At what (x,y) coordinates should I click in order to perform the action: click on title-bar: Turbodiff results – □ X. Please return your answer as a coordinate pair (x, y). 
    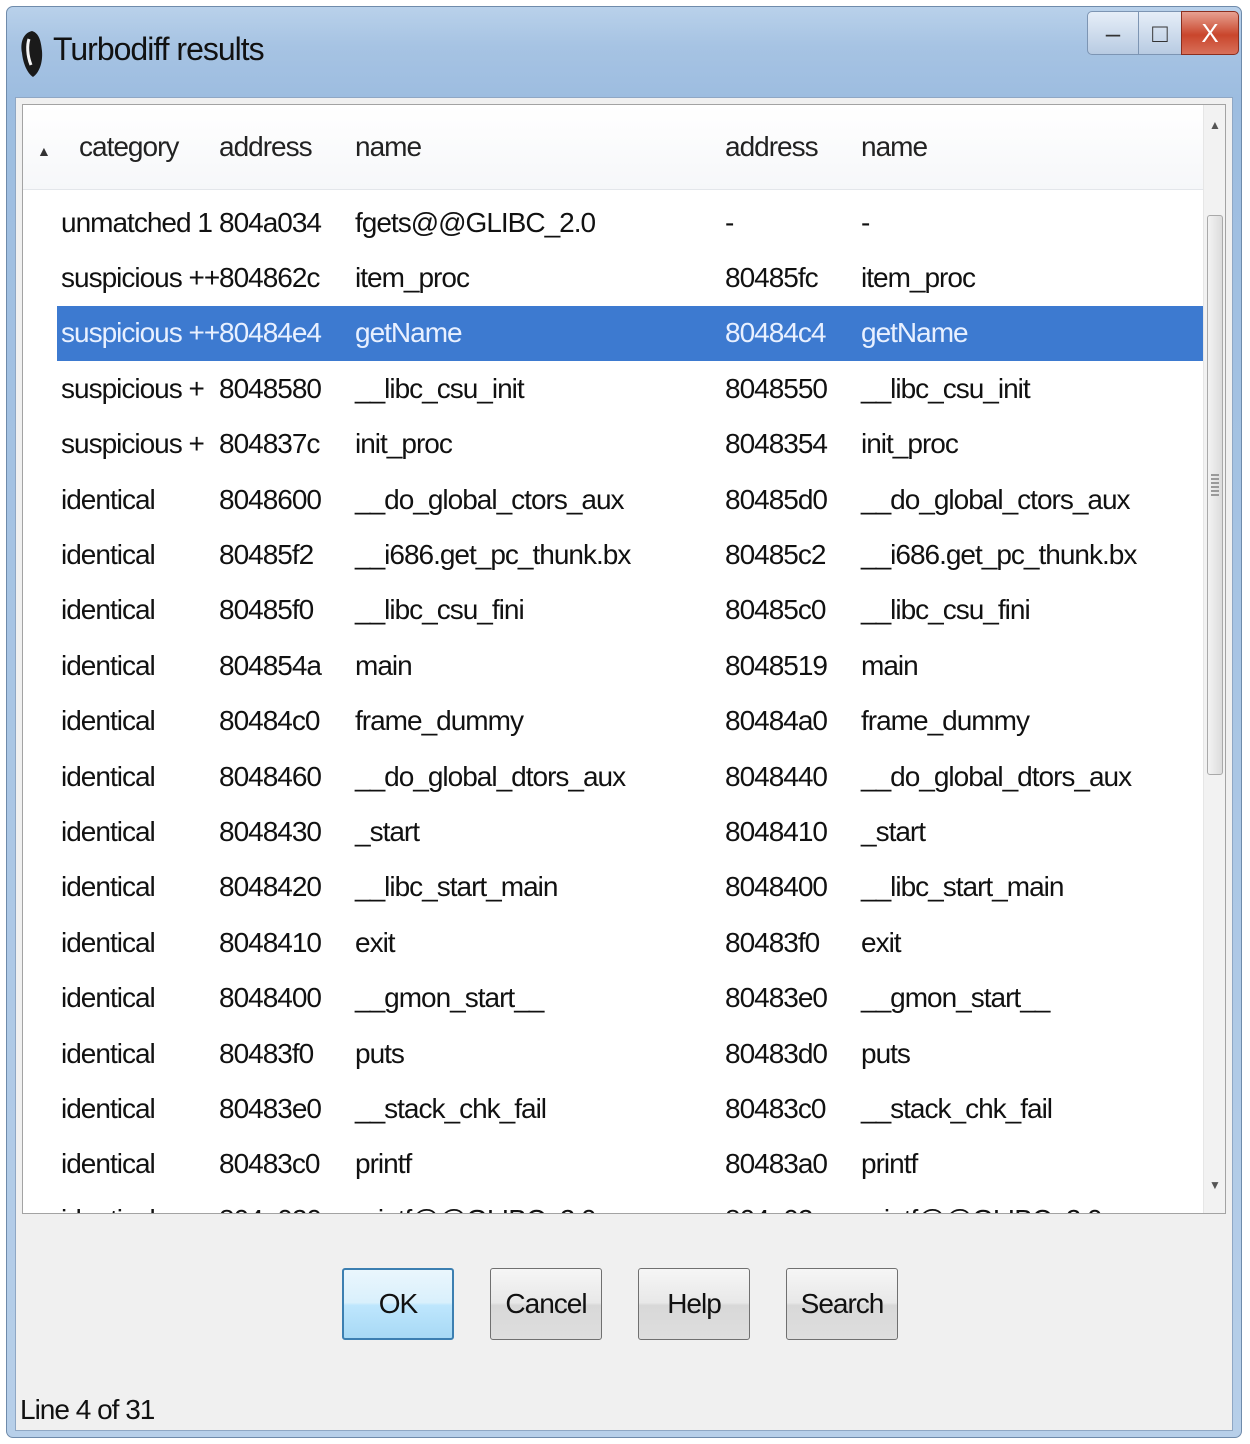
    Looking at the image, I should click on (624, 52).